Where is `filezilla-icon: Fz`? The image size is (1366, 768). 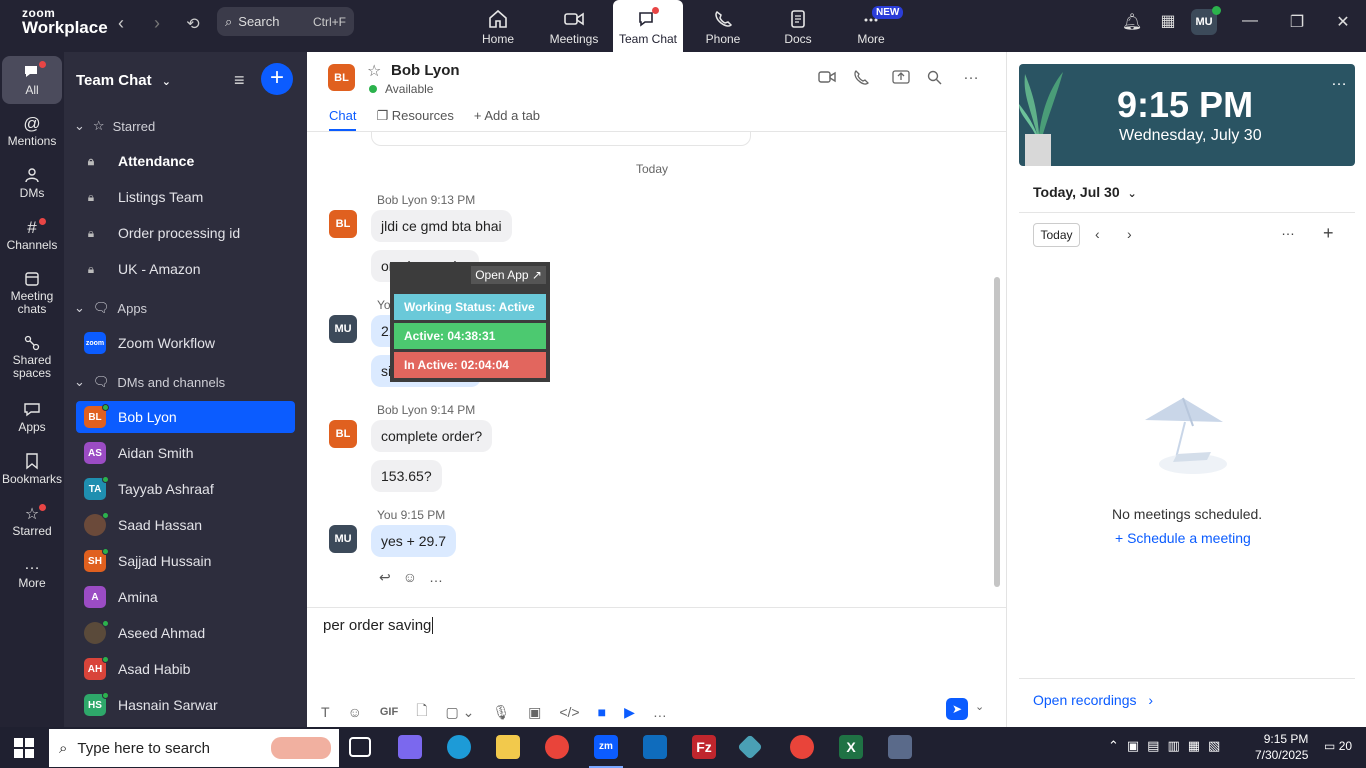
filezilla-icon: Fz is located at coordinates (704, 747).